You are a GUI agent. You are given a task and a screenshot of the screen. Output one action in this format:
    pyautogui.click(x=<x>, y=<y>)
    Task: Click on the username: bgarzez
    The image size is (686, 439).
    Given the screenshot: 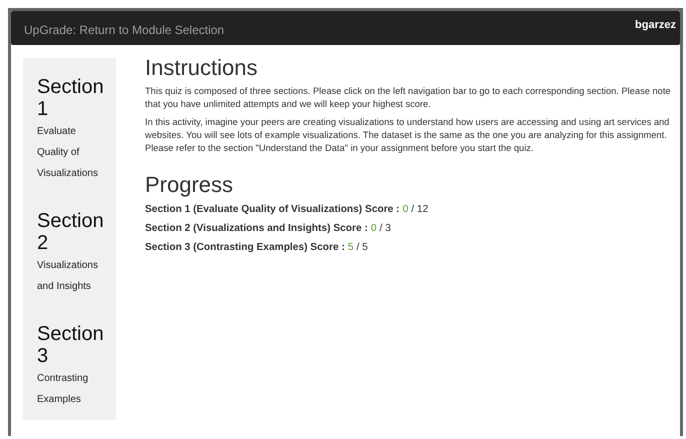 What is the action you would take?
    pyautogui.click(x=655, y=25)
    